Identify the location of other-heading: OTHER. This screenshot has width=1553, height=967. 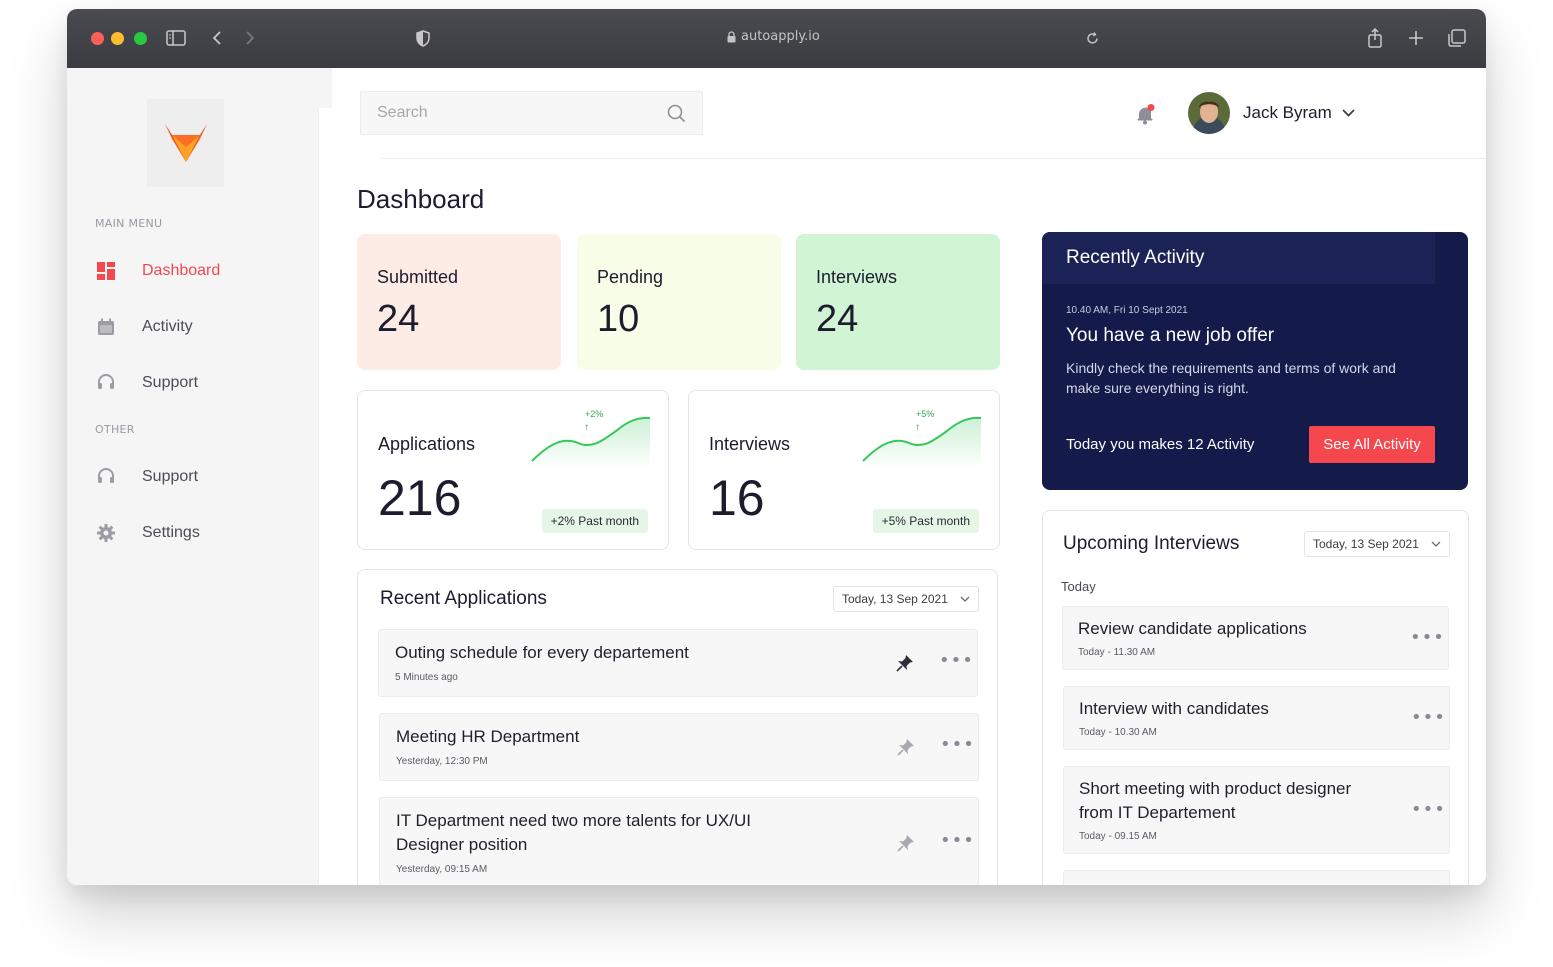
(115, 429).